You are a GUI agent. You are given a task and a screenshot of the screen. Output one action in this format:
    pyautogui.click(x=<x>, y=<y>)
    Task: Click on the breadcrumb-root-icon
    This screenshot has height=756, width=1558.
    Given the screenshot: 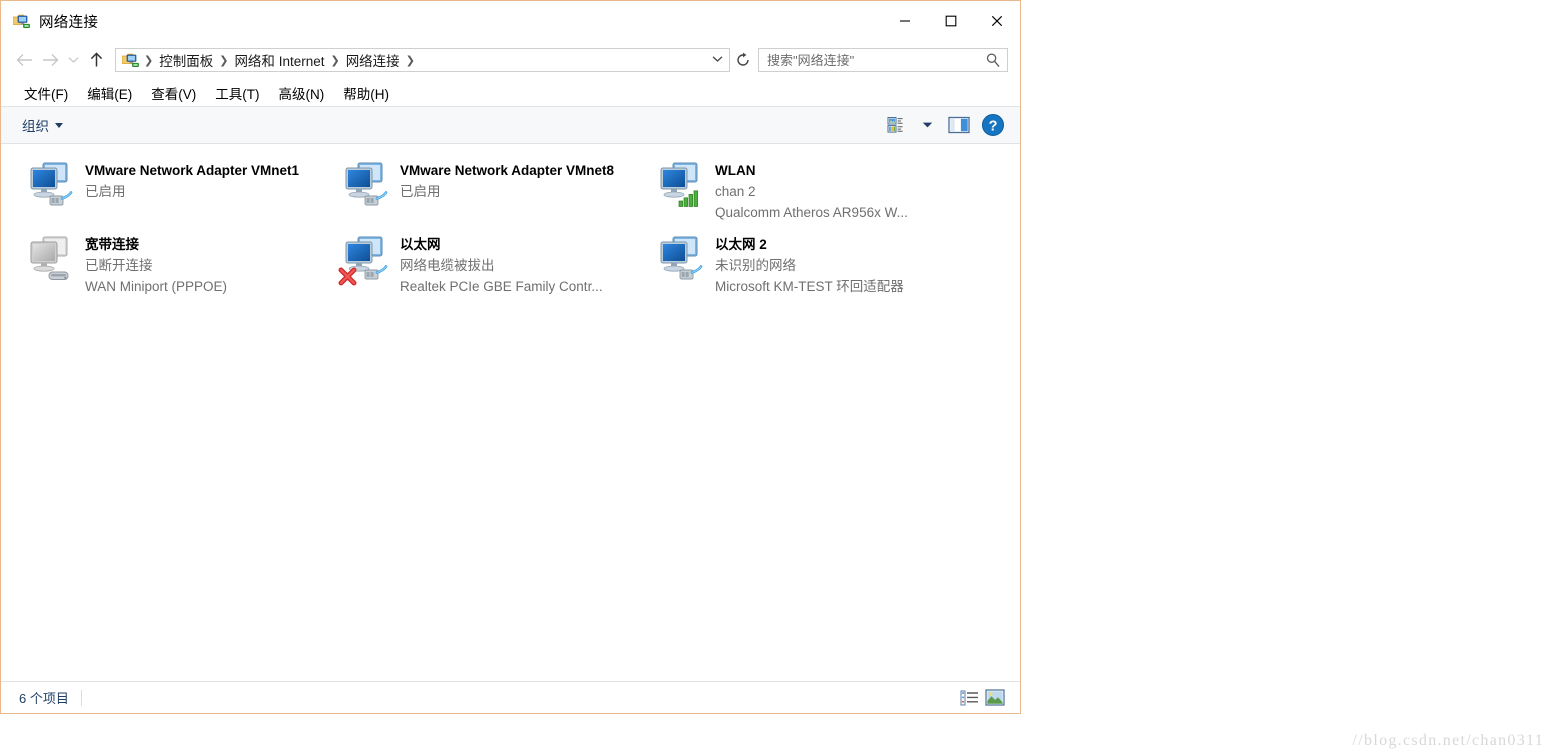 What is the action you would take?
    pyautogui.click(x=130, y=60)
    